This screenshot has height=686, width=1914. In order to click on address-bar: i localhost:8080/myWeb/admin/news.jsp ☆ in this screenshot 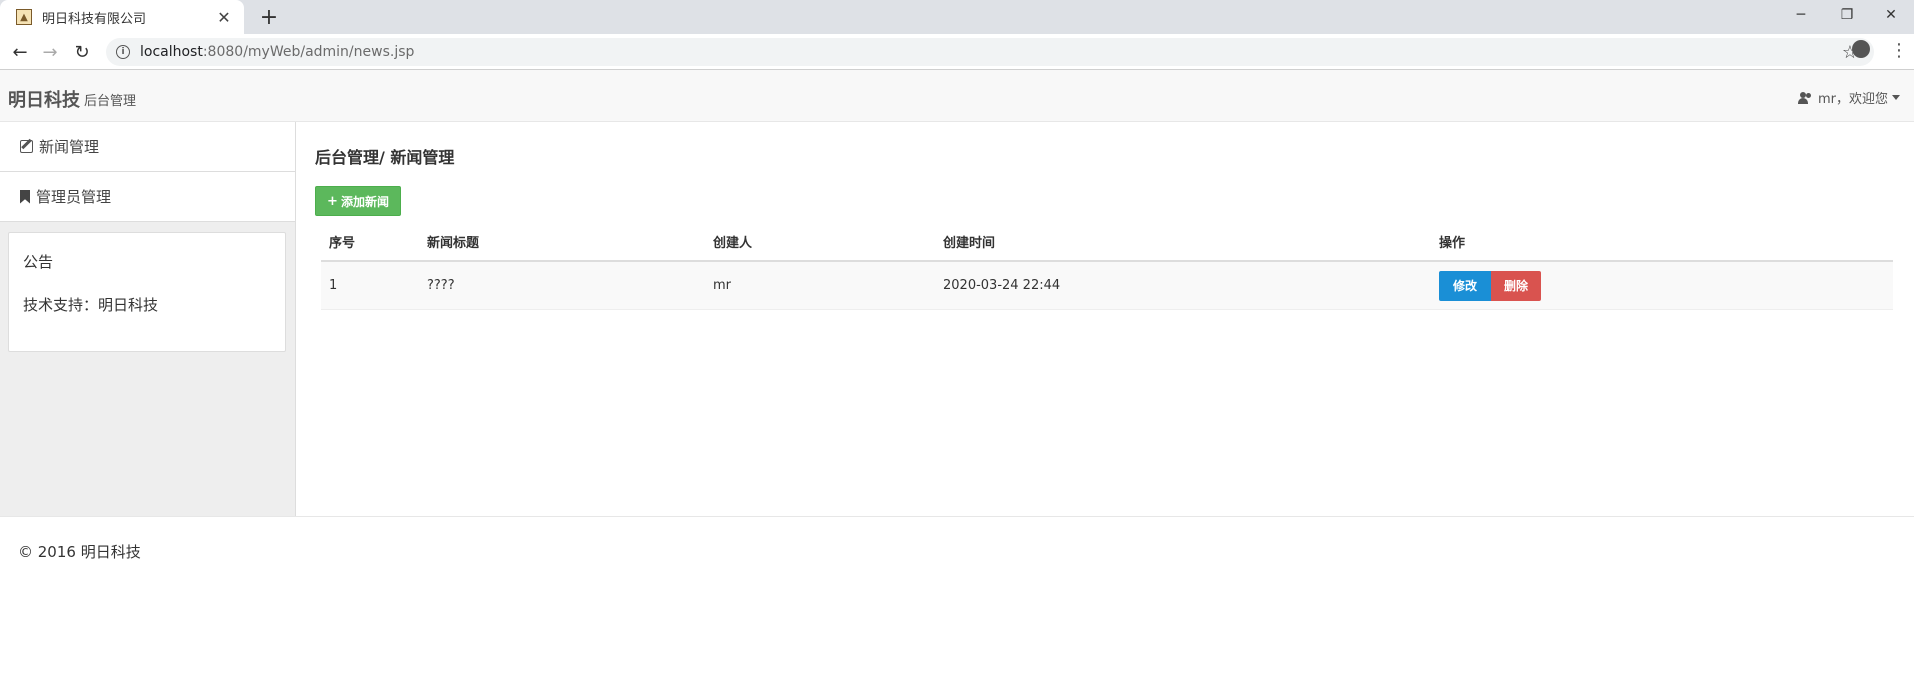, I will do `click(990, 52)`.